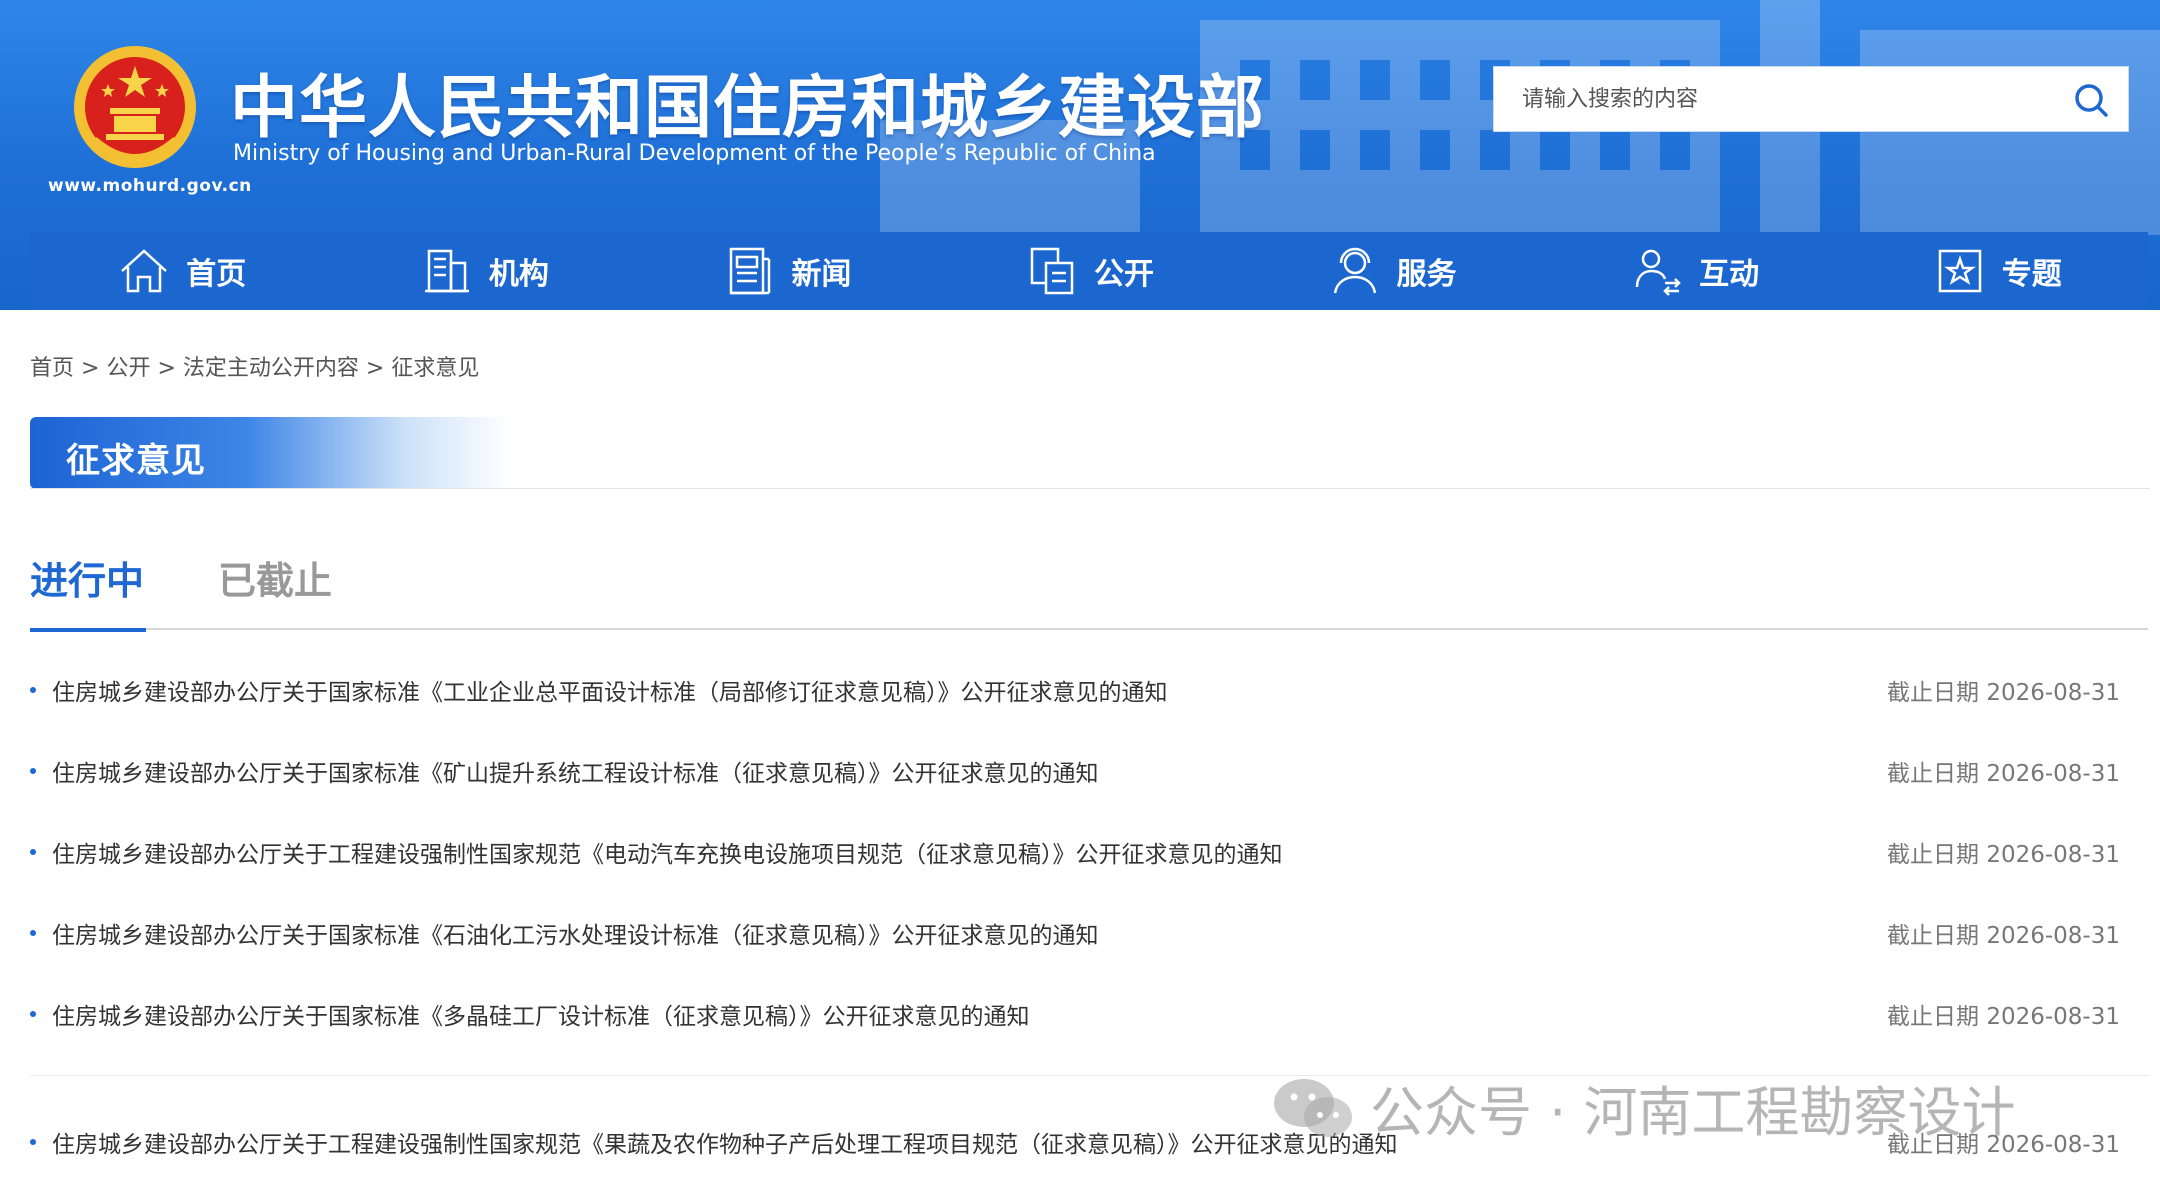 This screenshot has width=2160, height=1190. I want to click on tab-closed: 已截止, so click(275, 590).